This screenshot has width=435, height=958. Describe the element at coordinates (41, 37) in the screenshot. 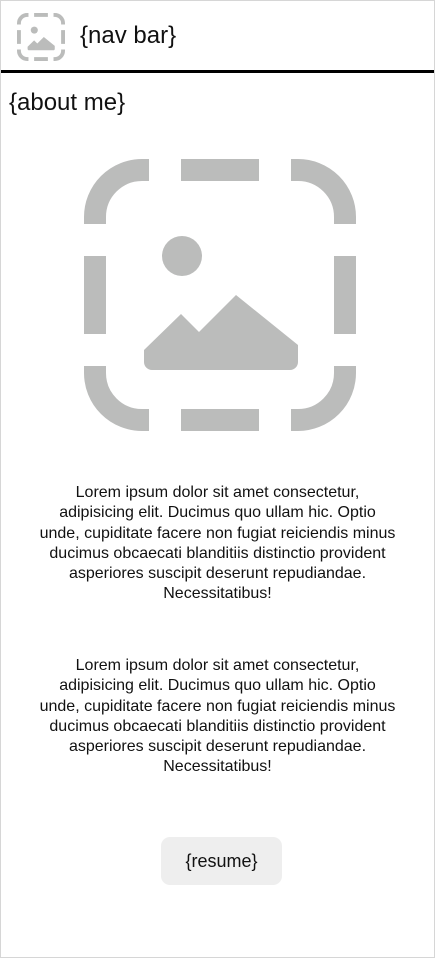

I see `image-placeholder-icon` at that location.